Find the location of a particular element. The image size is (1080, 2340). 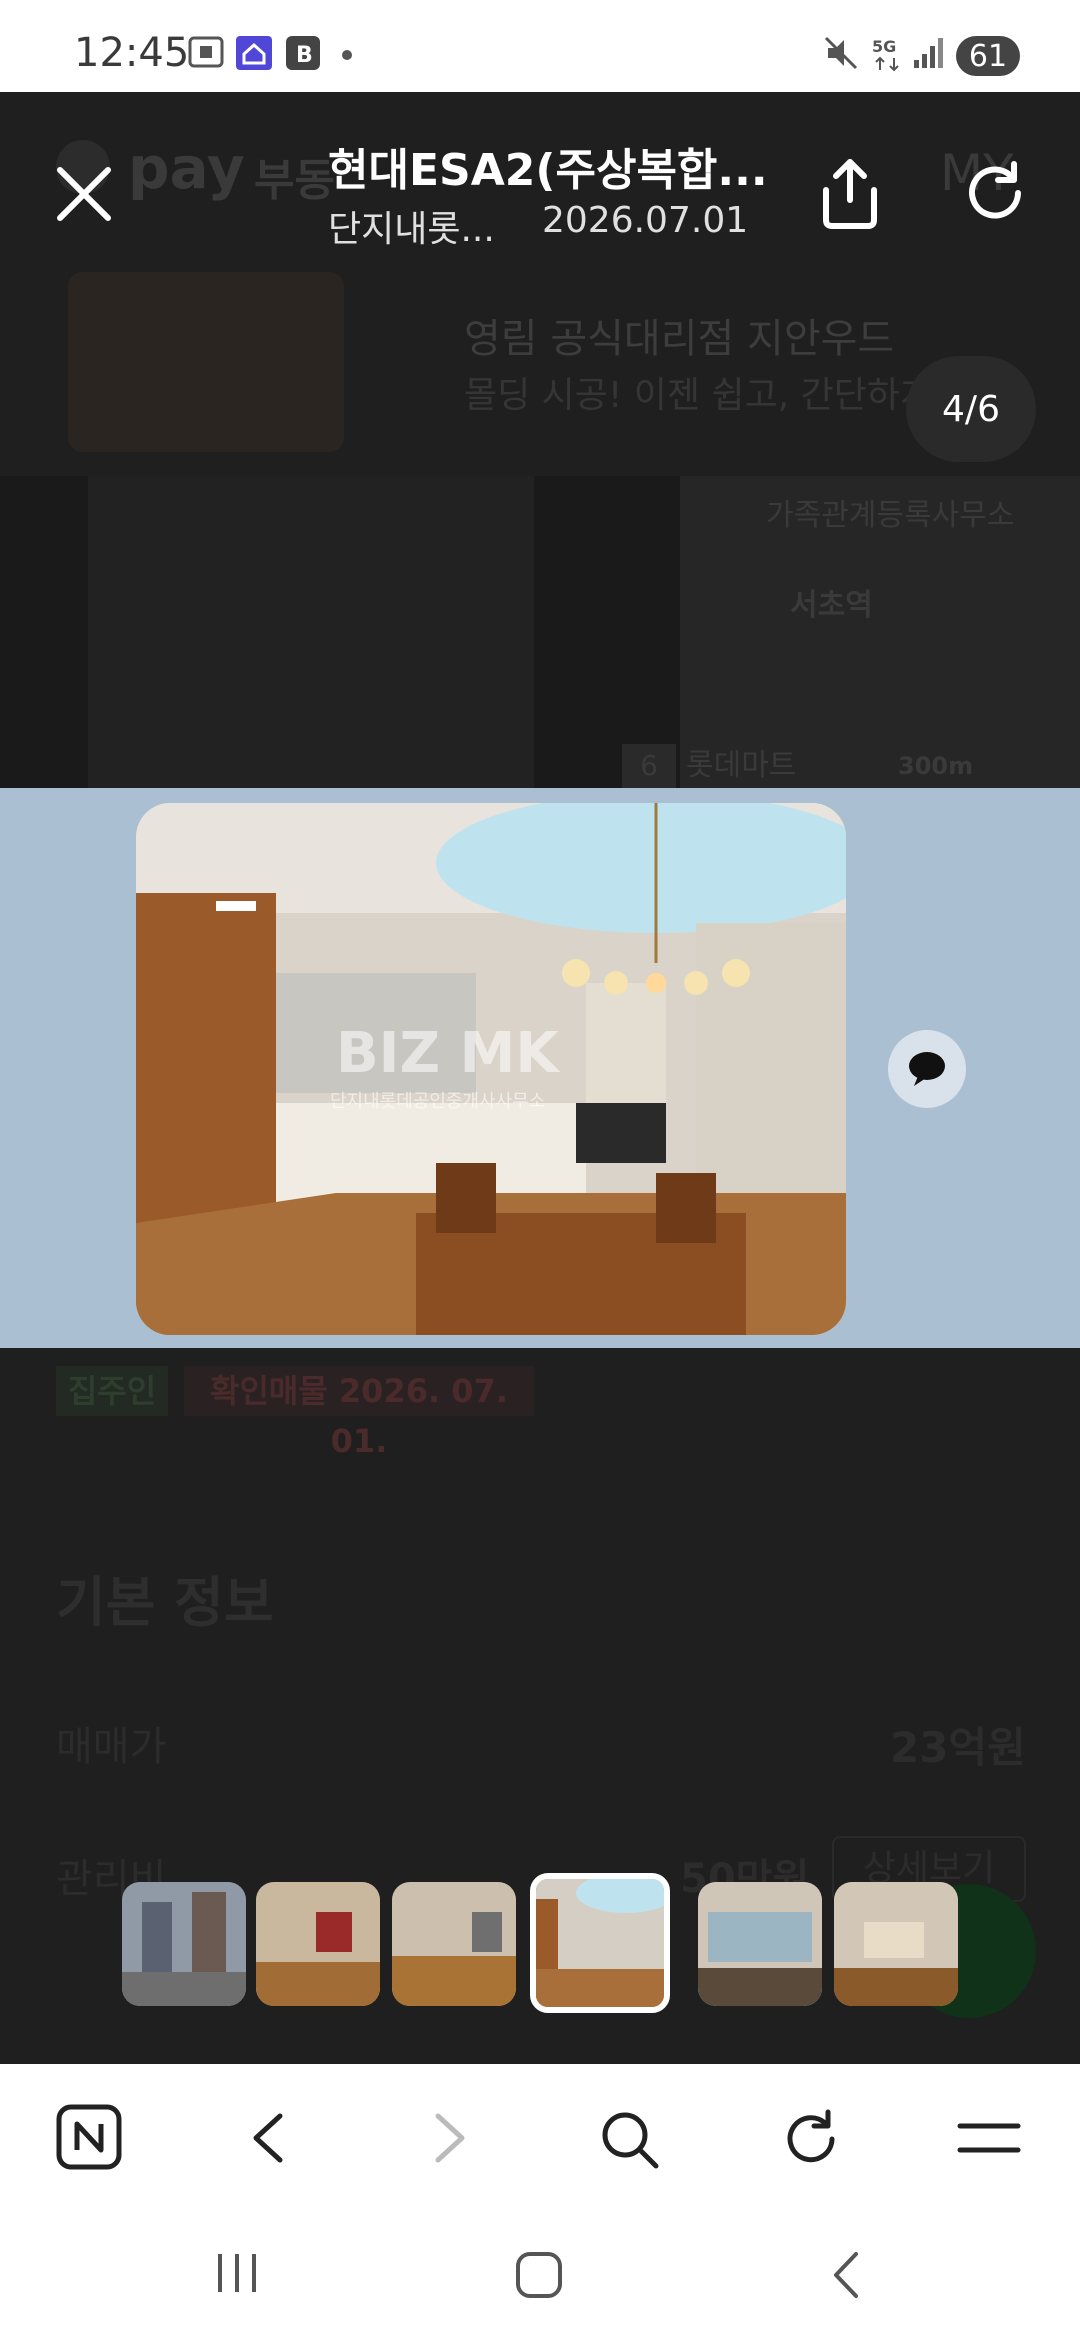

price-label: 매매가 is located at coordinates (111, 1747).